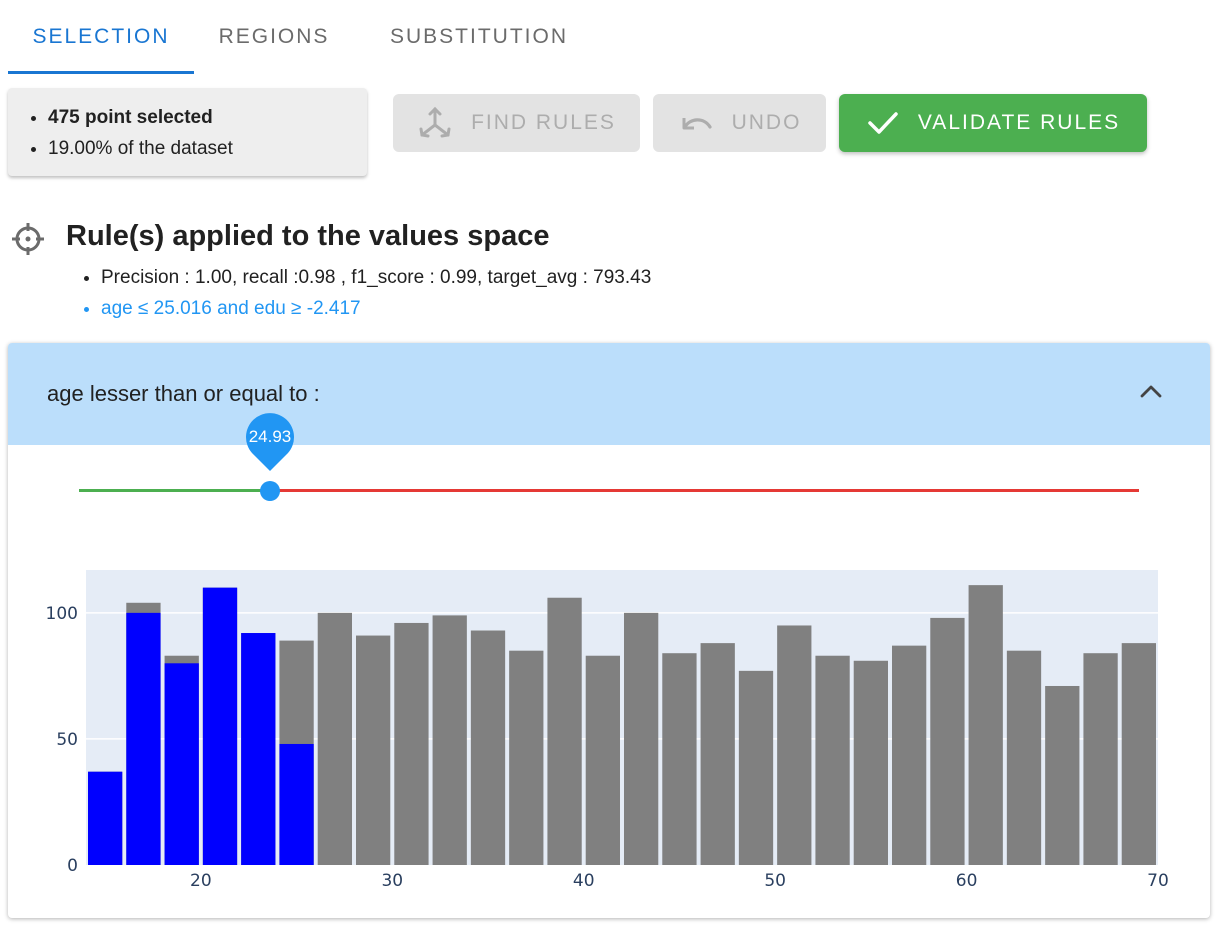 This screenshot has height=936, width=1224. I want to click on rules-title: Rule(s) applied to the values space, so click(308, 236).